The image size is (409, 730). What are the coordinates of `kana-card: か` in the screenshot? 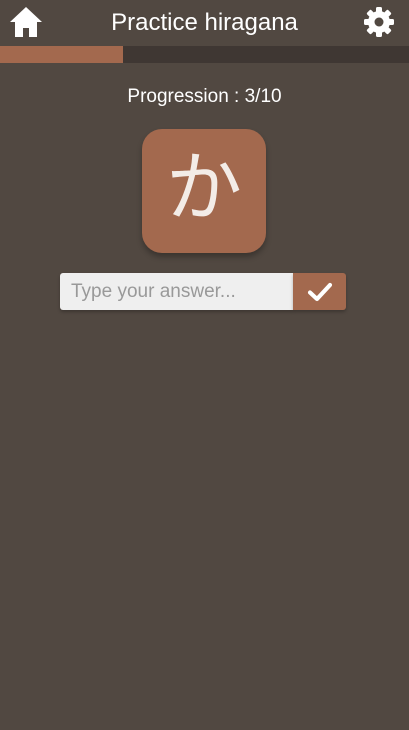 It's located at (204, 191).